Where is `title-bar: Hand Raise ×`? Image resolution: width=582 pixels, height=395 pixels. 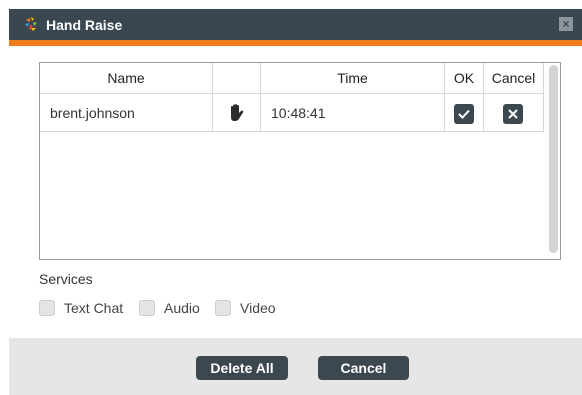
title-bar: Hand Raise × is located at coordinates (295, 27).